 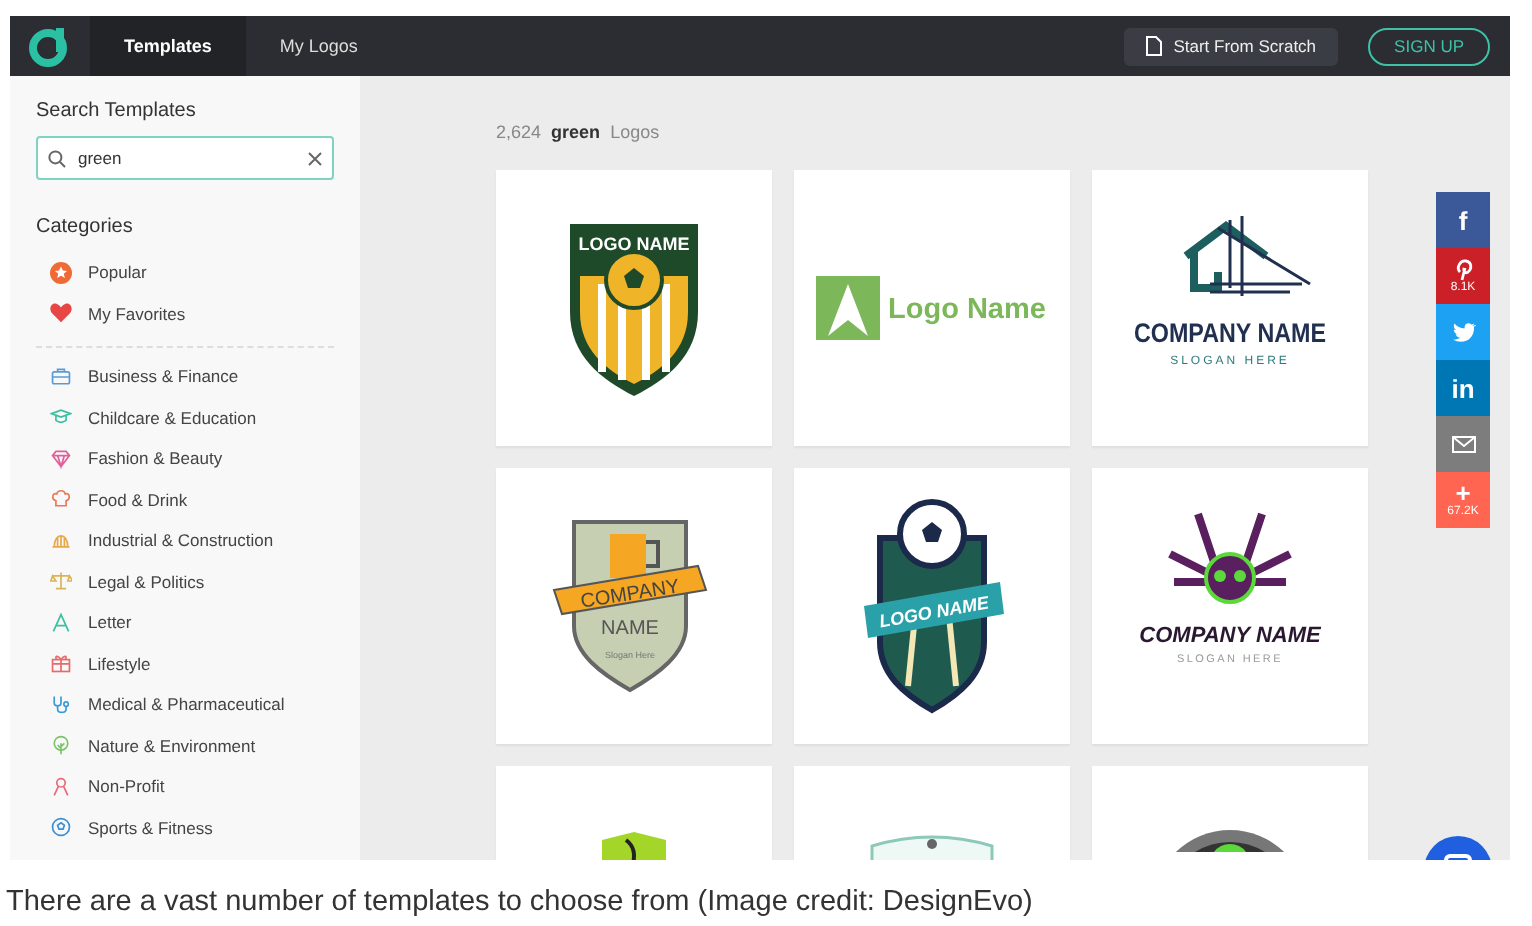 What do you see at coordinates (185, 376) in the screenshot?
I see `category-item: Business & Finance` at bounding box center [185, 376].